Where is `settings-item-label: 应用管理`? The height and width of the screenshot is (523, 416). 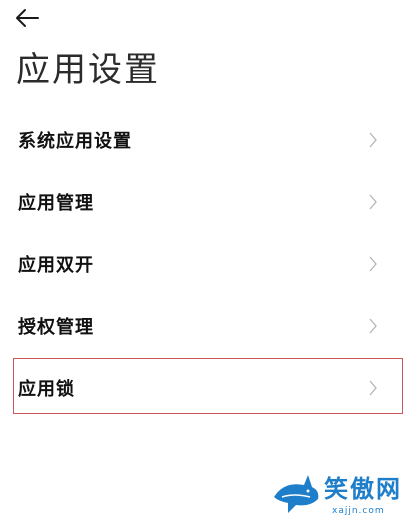 settings-item-label: 应用管理 is located at coordinates (56, 203).